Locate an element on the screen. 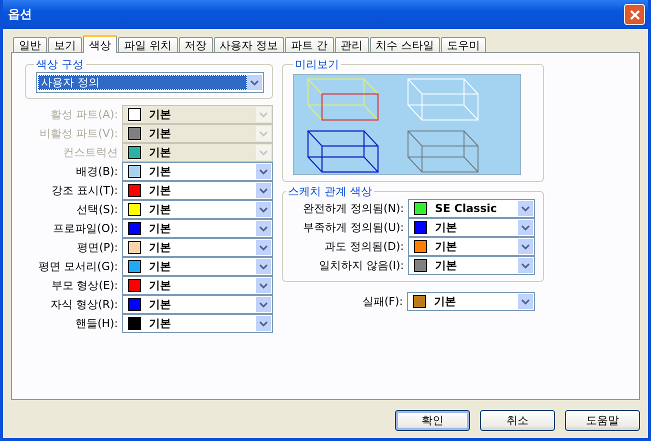 This screenshot has height=441, width=651. tab: 치수 스타일 is located at coordinates (405, 44).